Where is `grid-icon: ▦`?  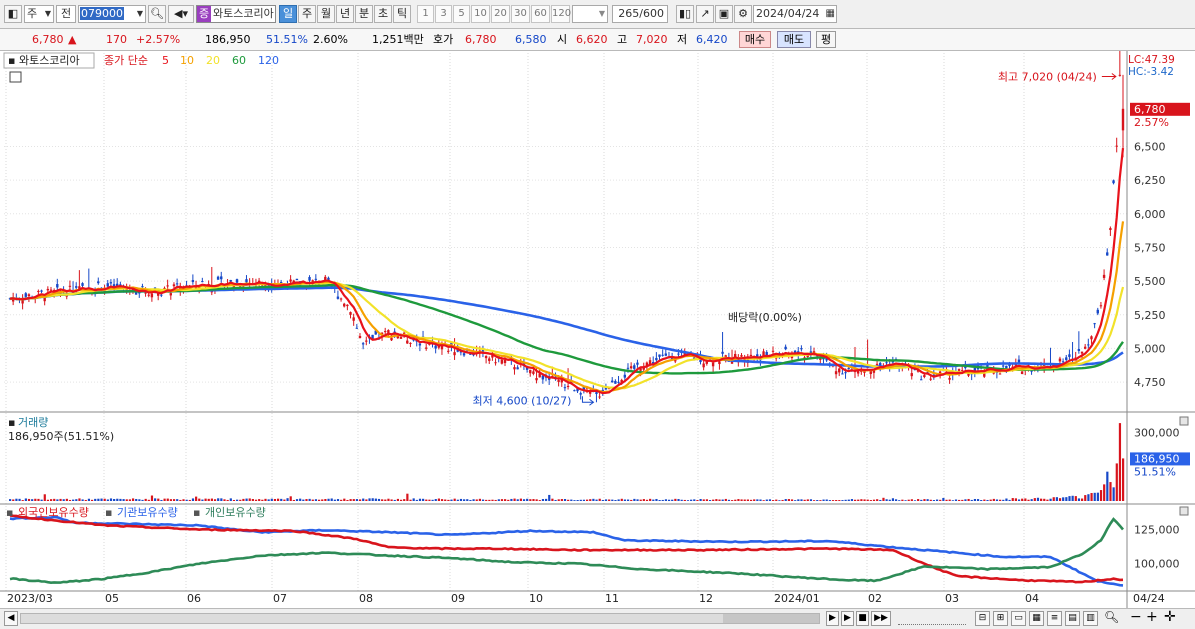
grid-icon: ▦ is located at coordinates (1036, 618).